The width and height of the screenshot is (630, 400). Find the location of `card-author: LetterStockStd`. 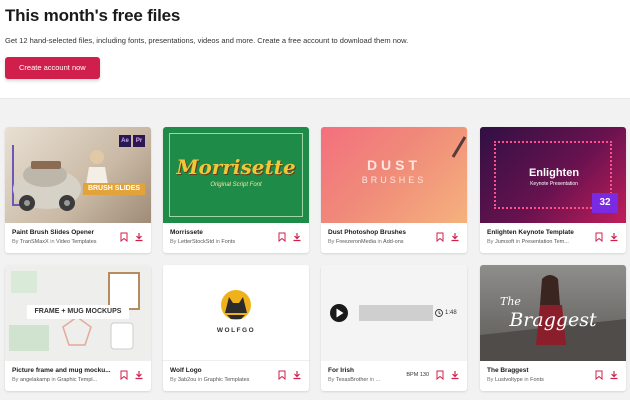

card-author: LetterStockStd is located at coordinates (196, 242).